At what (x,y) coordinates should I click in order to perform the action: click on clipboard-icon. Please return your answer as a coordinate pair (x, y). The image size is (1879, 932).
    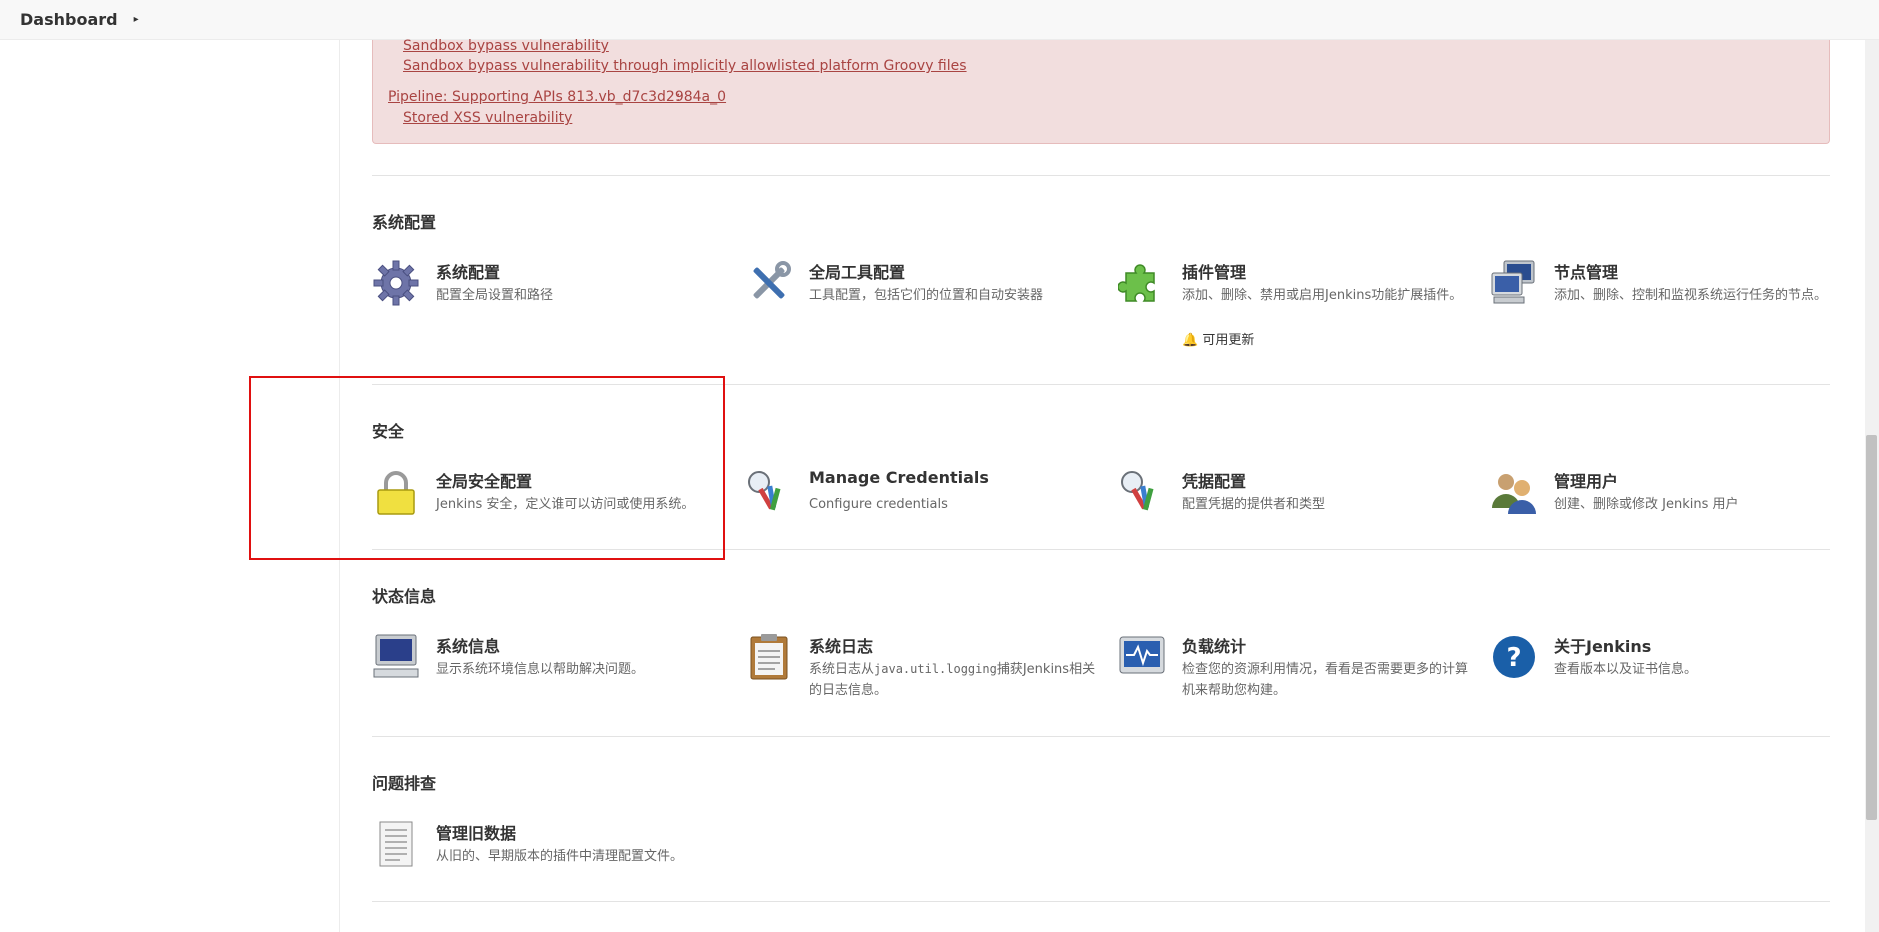
    Looking at the image, I should click on (769, 657).